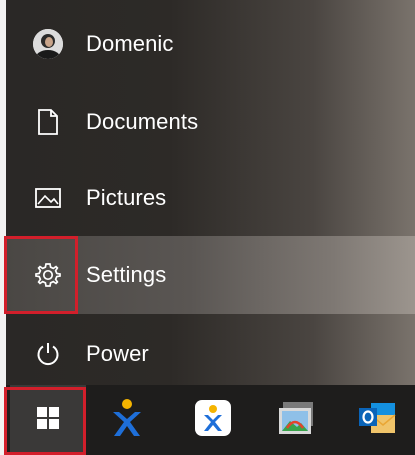 Image resolution: width=415 pixels, height=455 pixels. What do you see at coordinates (48, 44) in the screenshot?
I see `user-avatar-icon` at bounding box center [48, 44].